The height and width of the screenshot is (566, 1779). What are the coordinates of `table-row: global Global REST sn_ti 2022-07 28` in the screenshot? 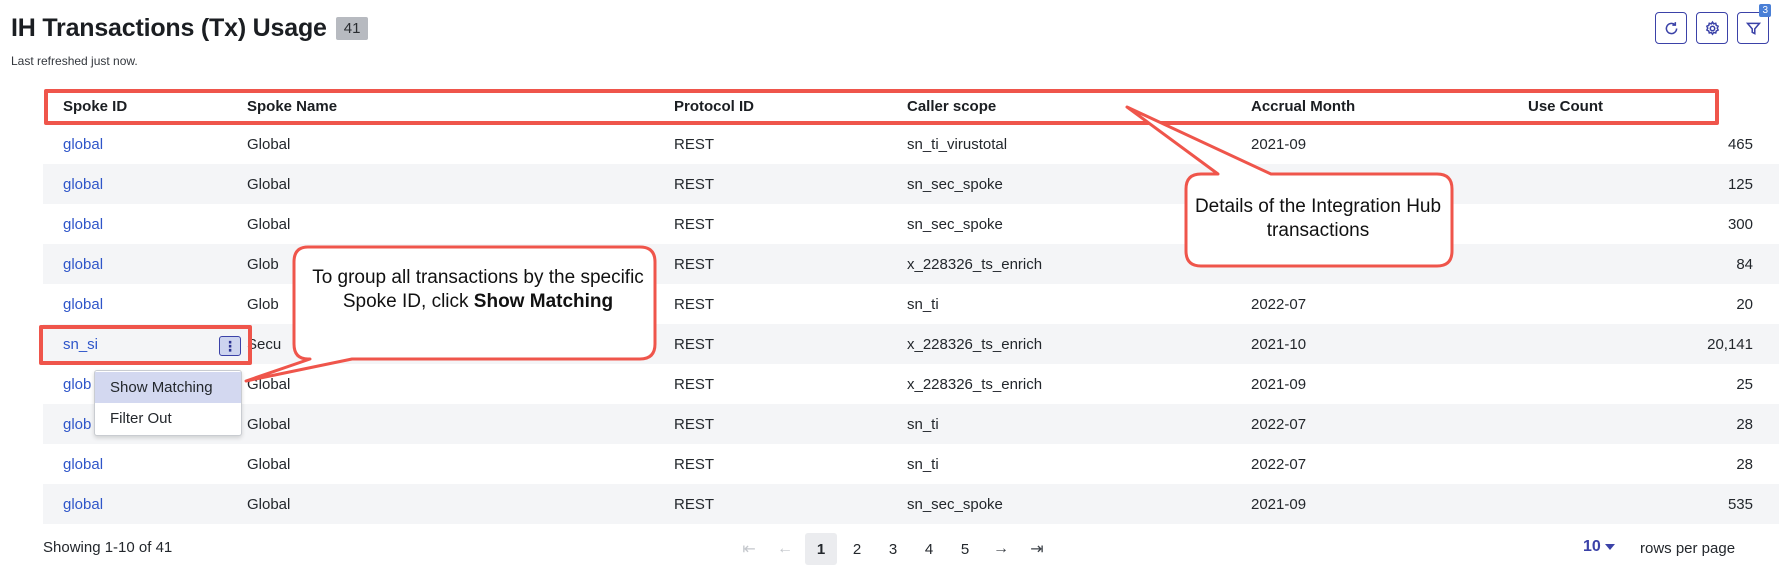 It's located at (911, 464).